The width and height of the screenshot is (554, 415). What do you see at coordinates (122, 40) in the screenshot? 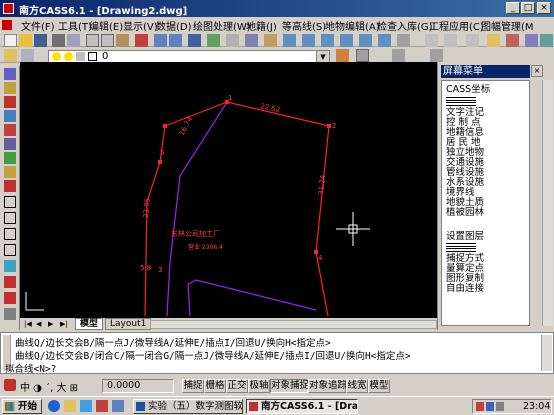
I see `paste-icon` at bounding box center [122, 40].